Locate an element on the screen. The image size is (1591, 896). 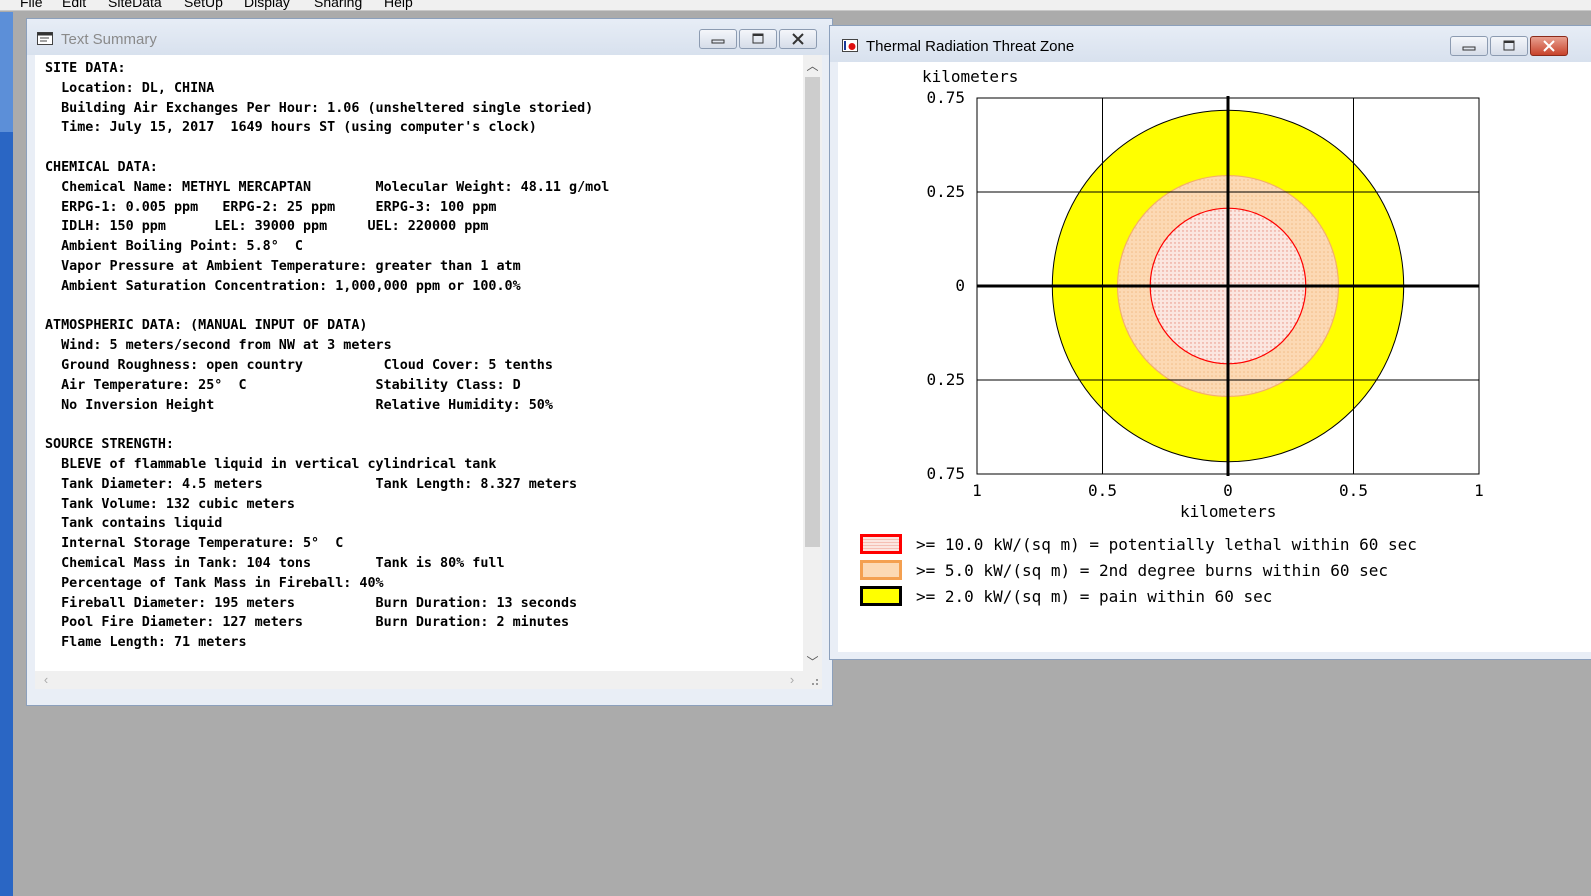
scroll-right-icon: › is located at coordinates (792, 680).